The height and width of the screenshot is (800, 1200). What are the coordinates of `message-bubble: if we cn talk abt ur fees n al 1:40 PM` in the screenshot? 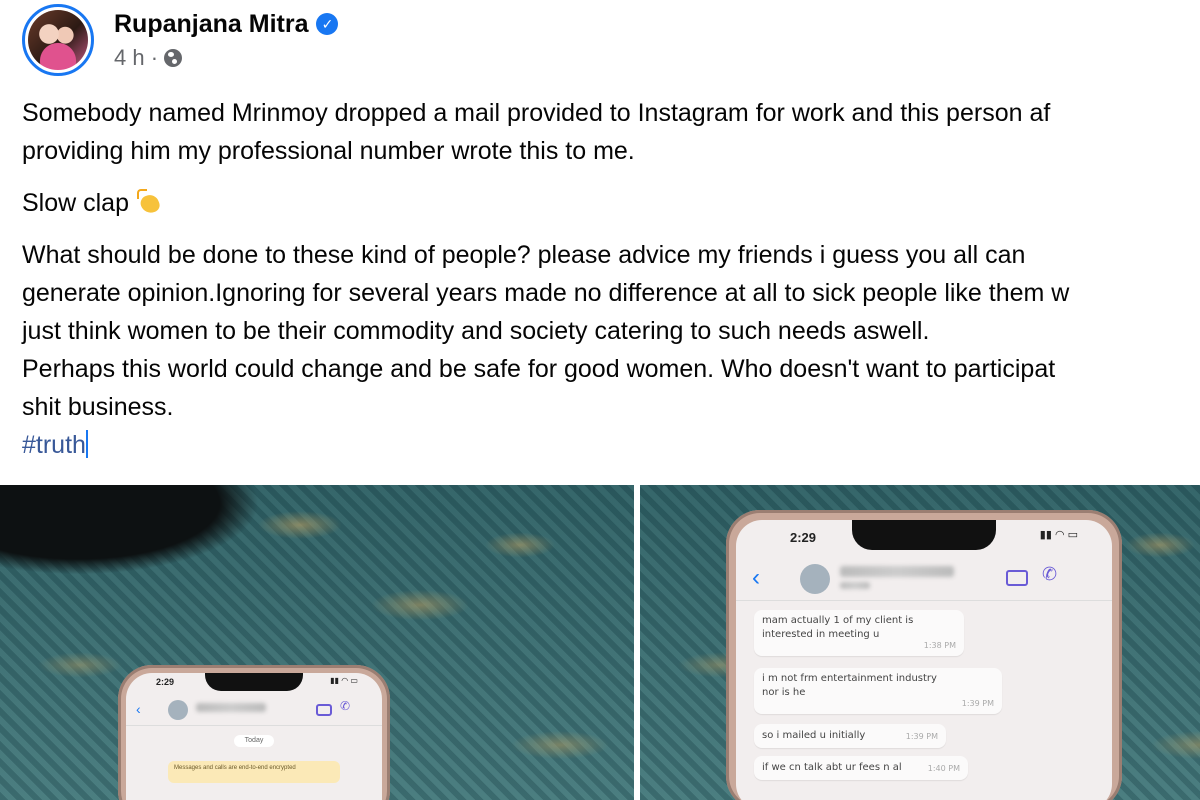 It's located at (861, 768).